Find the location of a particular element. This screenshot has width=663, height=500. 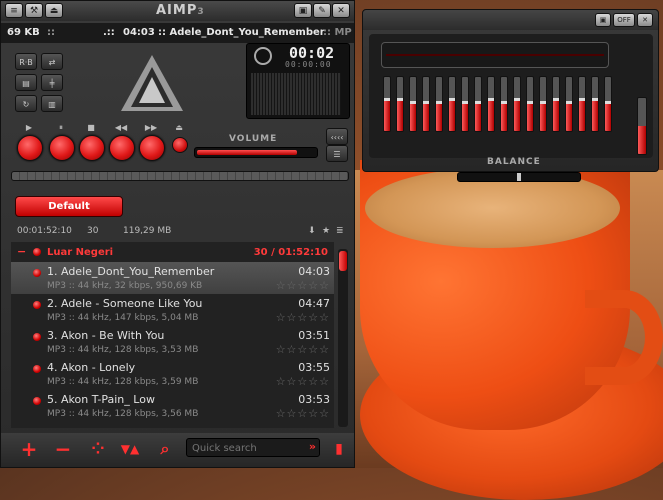

track-title: 4. Akon - Lonely is located at coordinates (91, 367).